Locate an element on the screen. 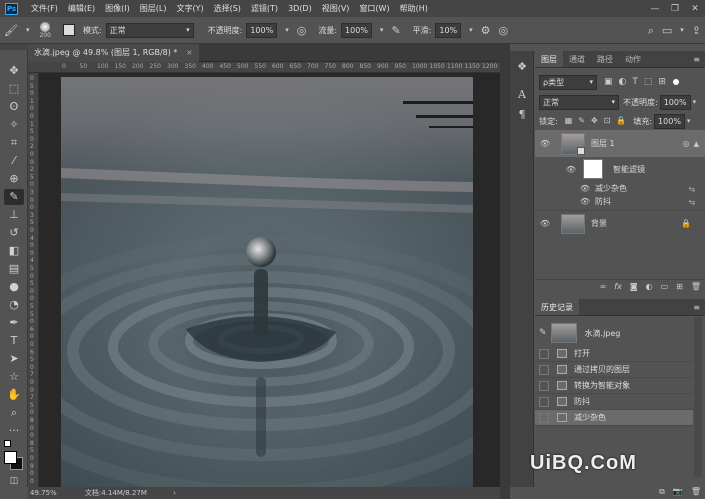 This screenshot has width=705, height=499. minimize-button: — is located at coordinates (655, 9).